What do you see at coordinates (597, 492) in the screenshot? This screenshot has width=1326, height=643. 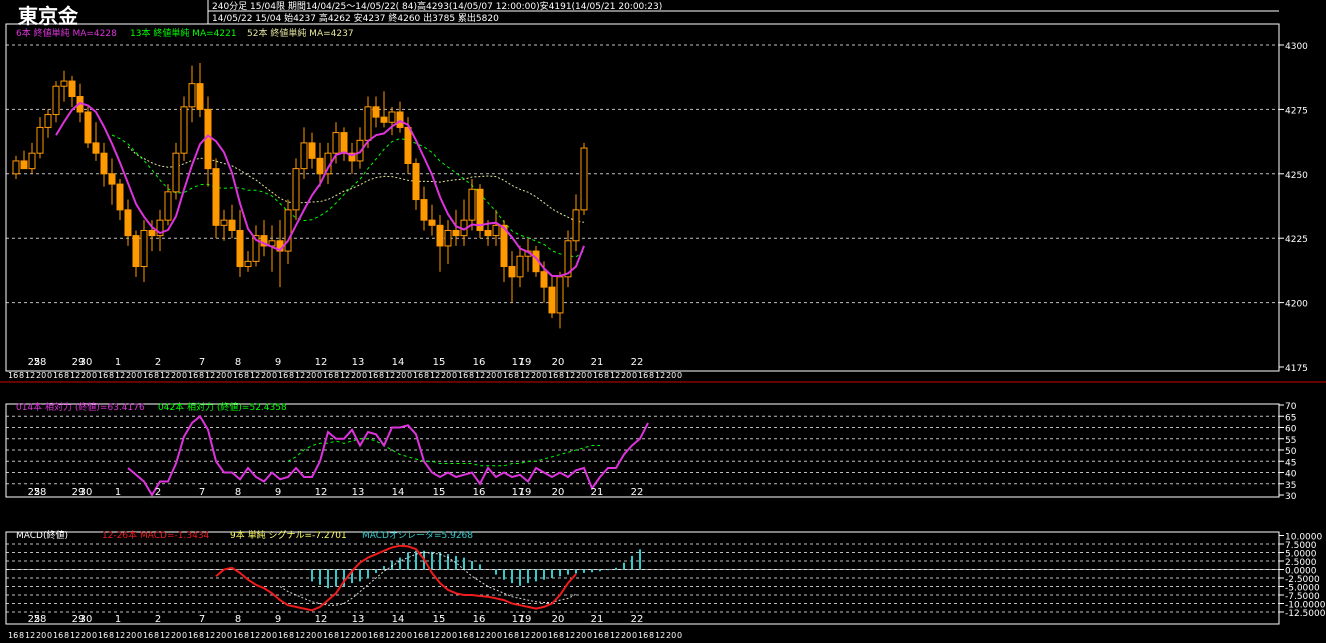 I see `rsi-date-label: 21` at bounding box center [597, 492].